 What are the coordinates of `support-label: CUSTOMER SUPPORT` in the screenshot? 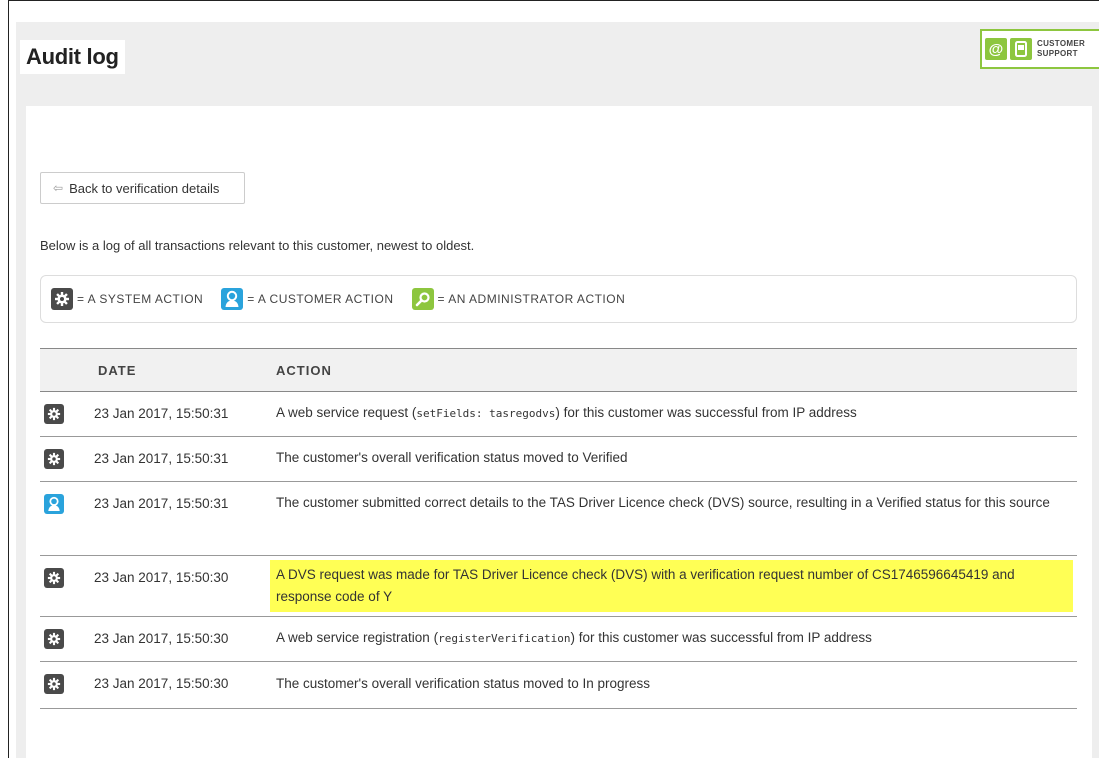 It's located at (1061, 49).